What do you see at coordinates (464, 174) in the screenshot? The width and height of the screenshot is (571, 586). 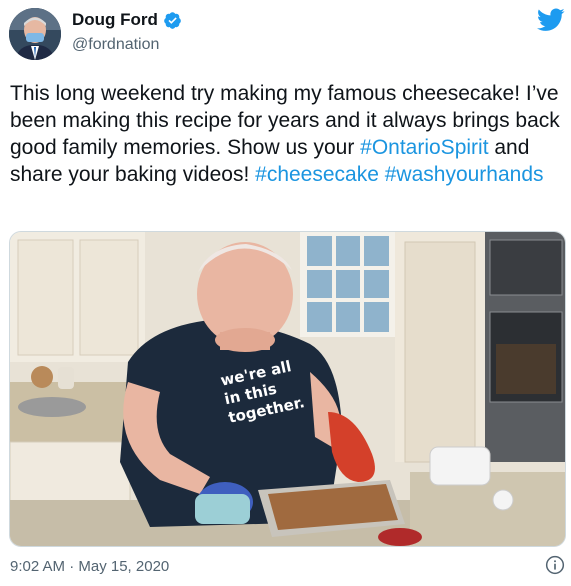 I see `hashtag-washyourhands: #washyourhands` at bounding box center [464, 174].